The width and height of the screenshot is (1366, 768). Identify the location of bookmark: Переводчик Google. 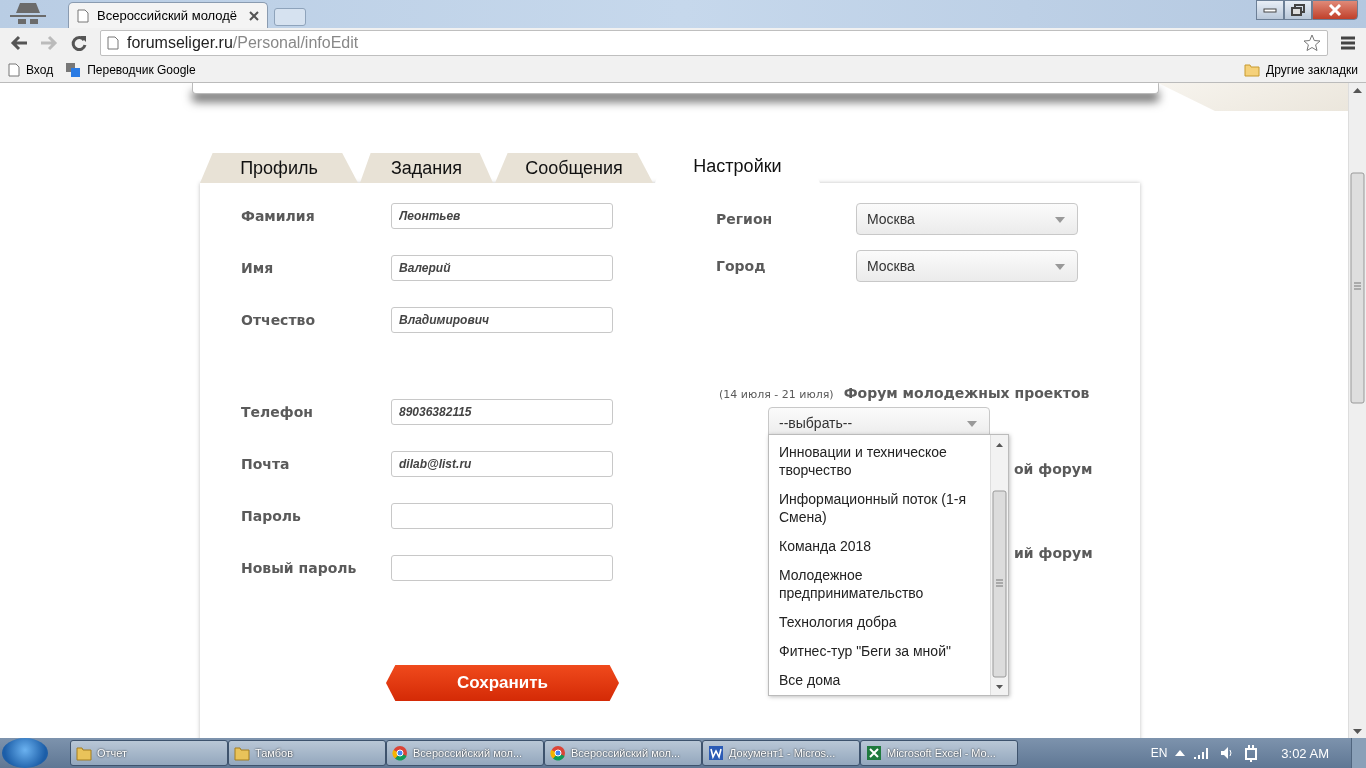
(130, 70).